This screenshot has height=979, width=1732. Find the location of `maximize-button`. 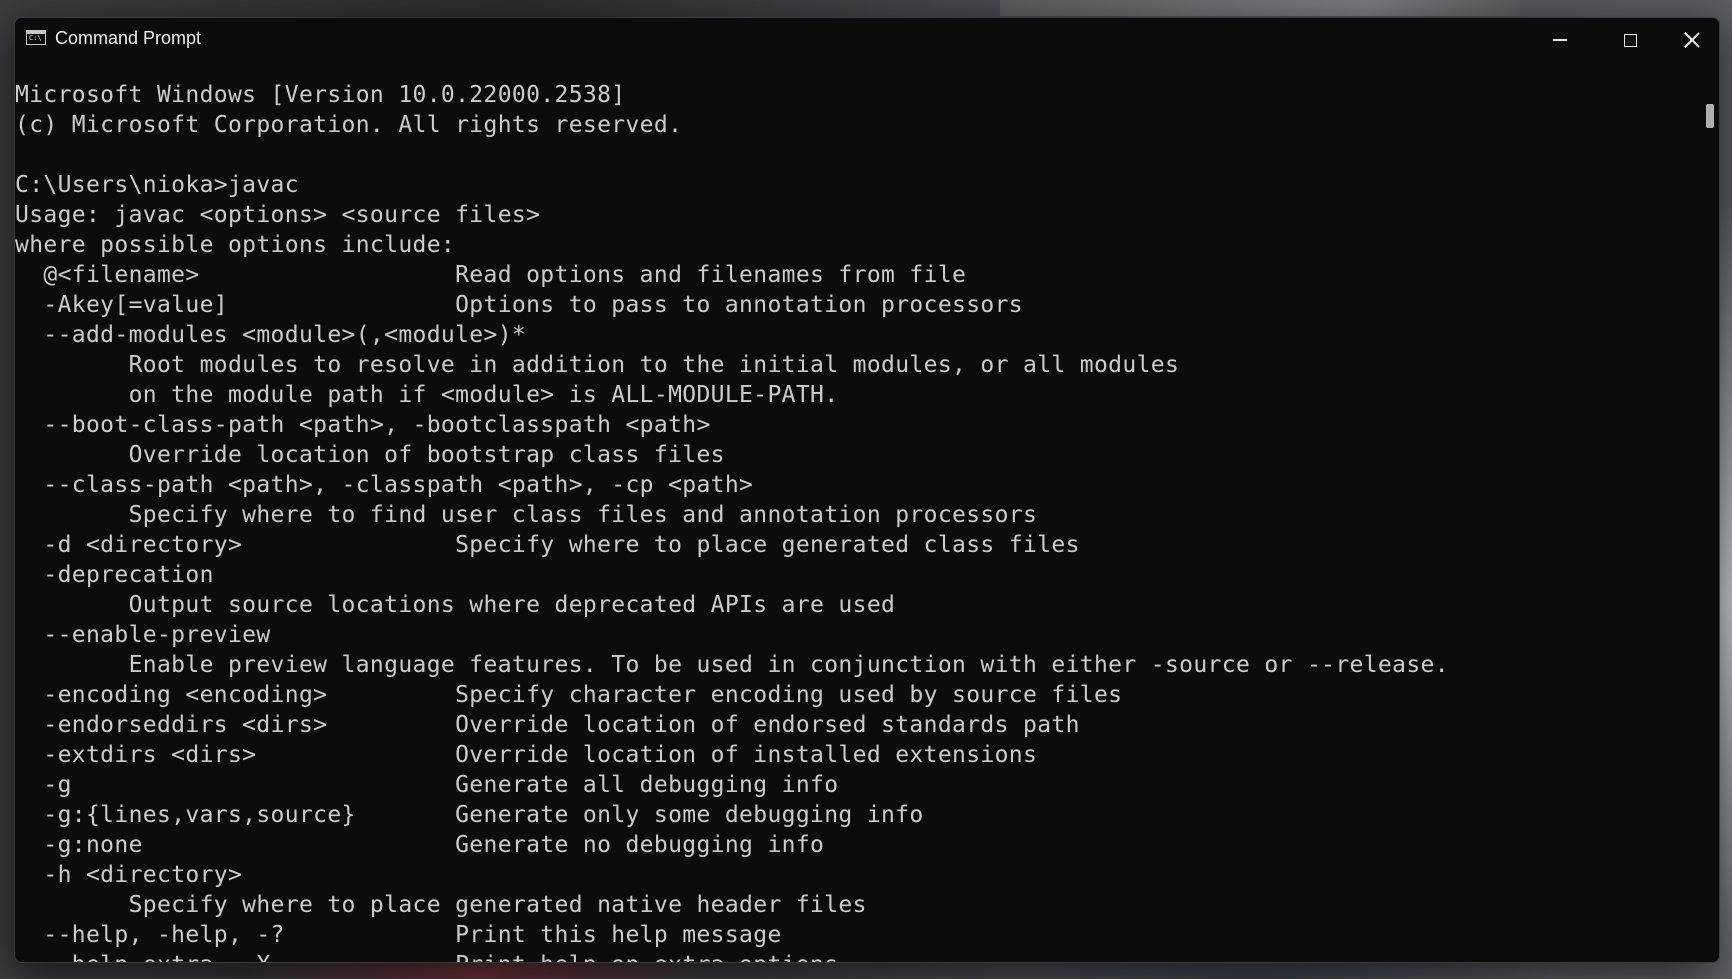

maximize-button is located at coordinates (1630, 40).